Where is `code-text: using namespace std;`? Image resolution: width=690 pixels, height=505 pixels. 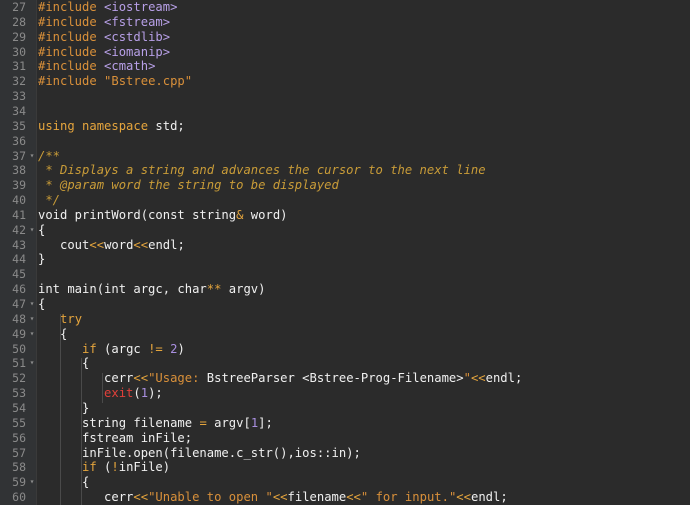 code-text: using namespace std; is located at coordinates (111, 126).